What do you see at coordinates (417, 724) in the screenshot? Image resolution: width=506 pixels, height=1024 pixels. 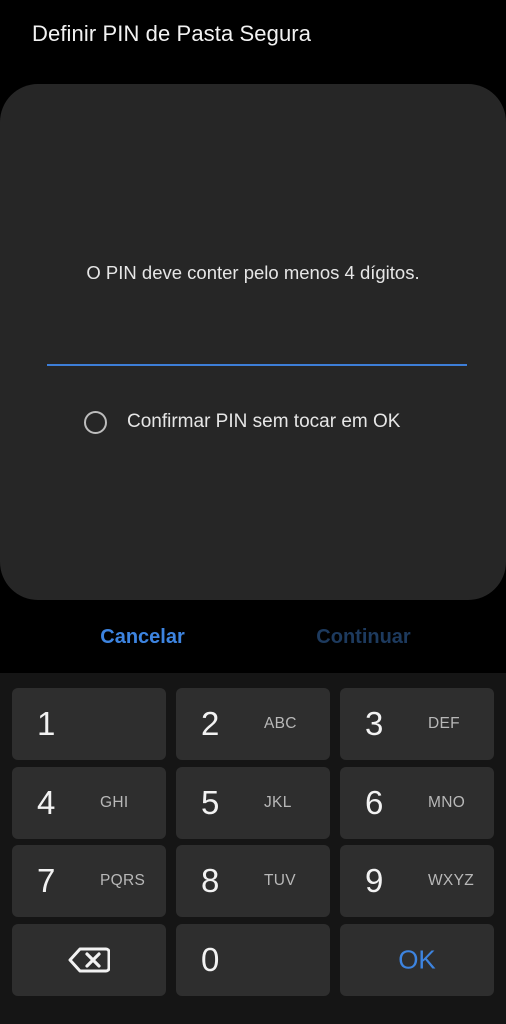 I see `key-3: 3 DEF` at bounding box center [417, 724].